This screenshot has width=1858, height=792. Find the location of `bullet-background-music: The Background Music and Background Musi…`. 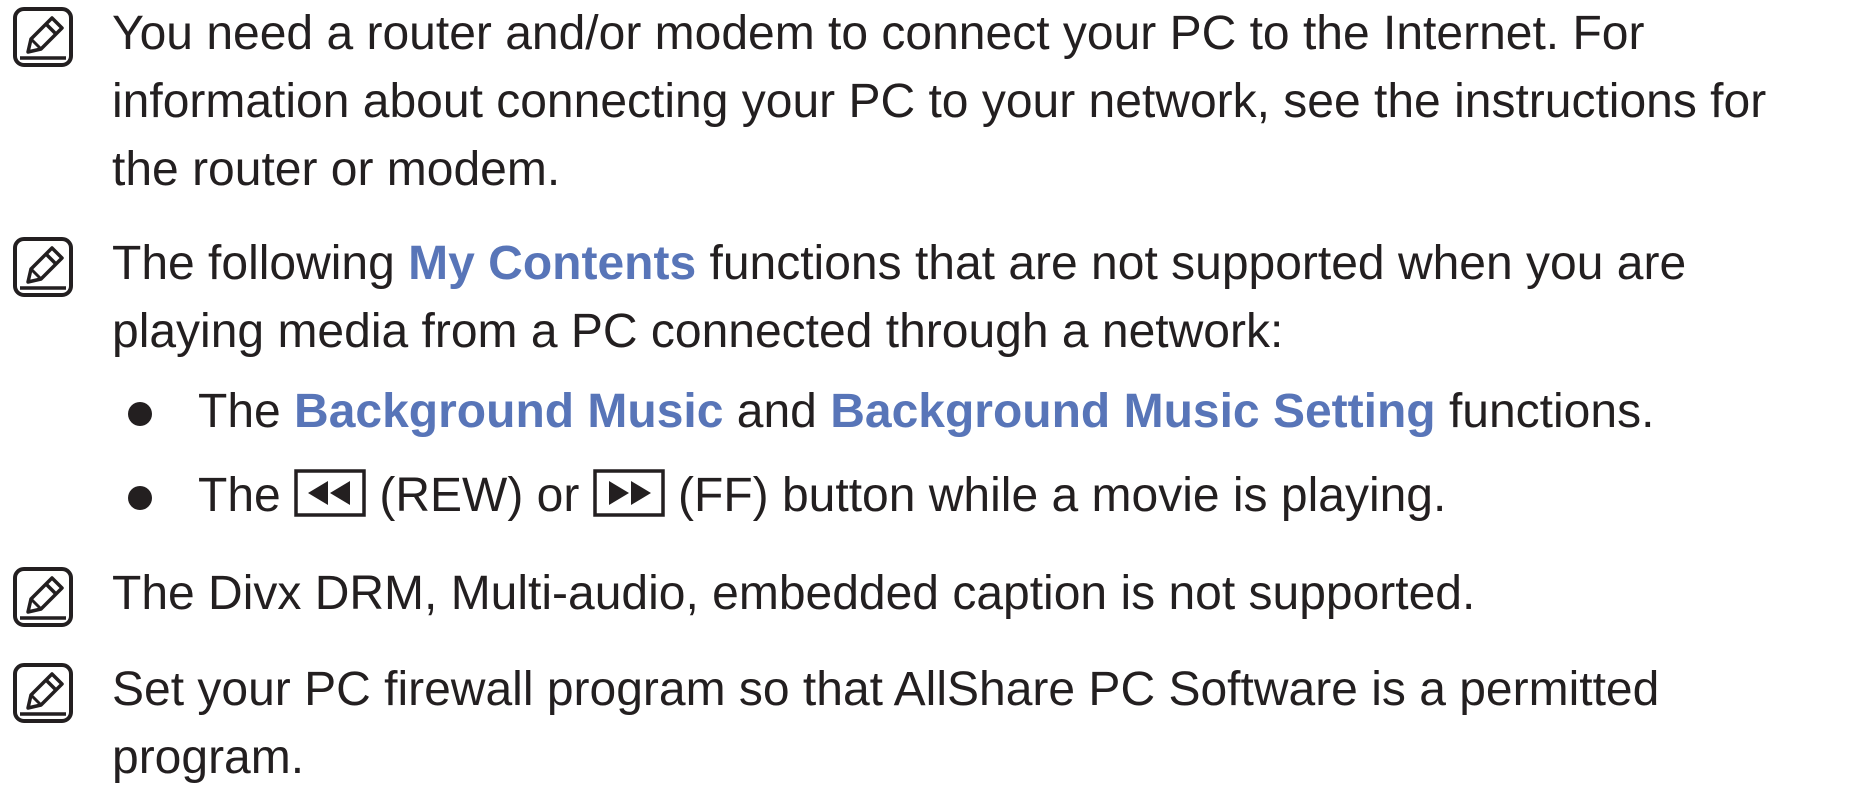

bullet-background-music: The Background Music and Background Musi… is located at coordinates (1021, 412).